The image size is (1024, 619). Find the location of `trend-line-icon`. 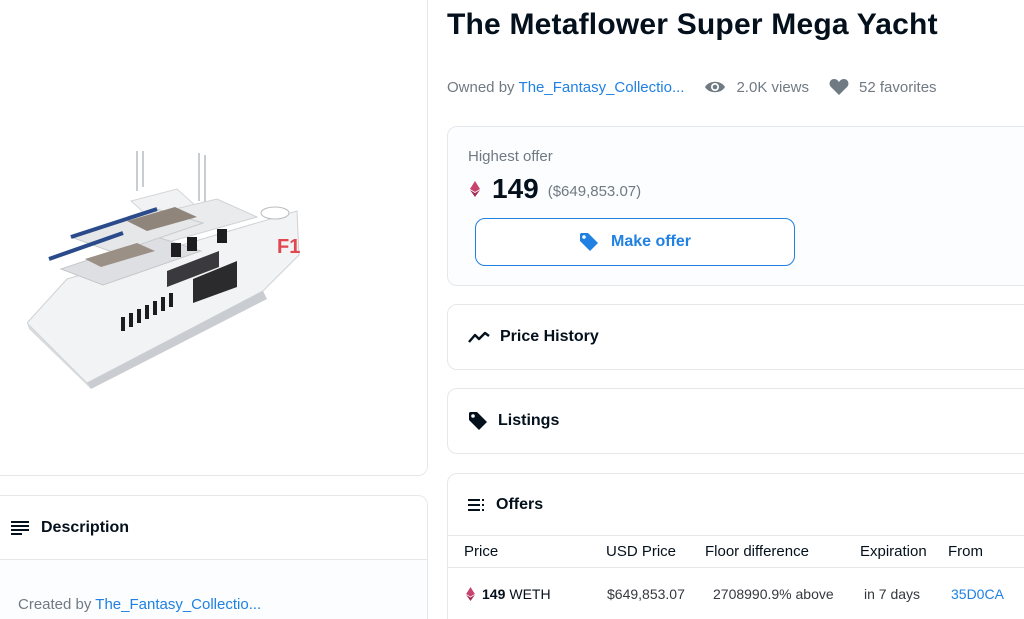

trend-line-icon is located at coordinates (479, 337).